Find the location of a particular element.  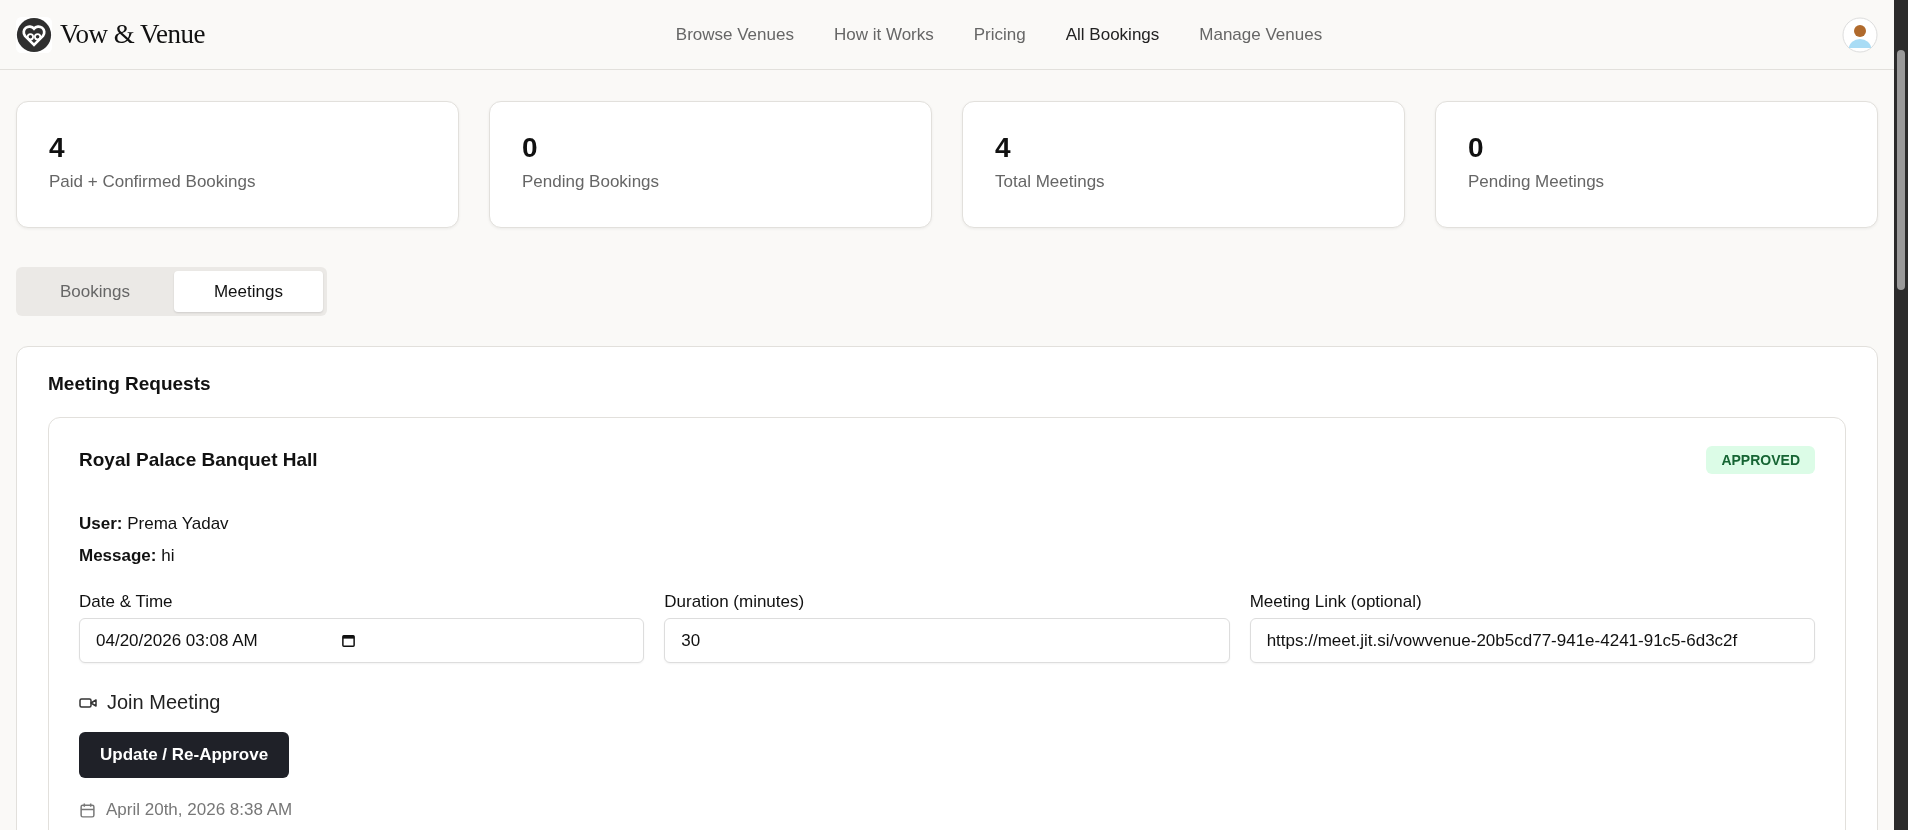

stat-label: Paid + Confirmed Bookings is located at coordinates (152, 182).